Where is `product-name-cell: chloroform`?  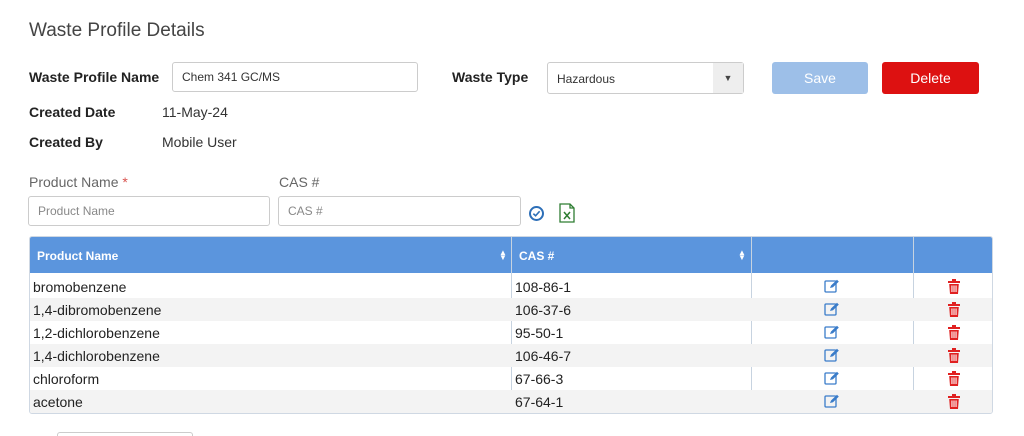
product-name-cell: chloroform is located at coordinates (66, 379).